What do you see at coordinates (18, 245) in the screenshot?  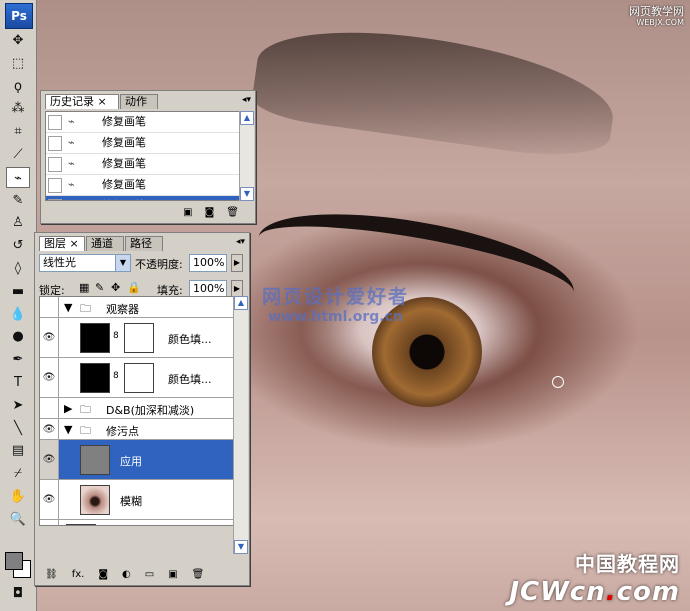 I see `history-brush-tool-icon: ↺` at bounding box center [18, 245].